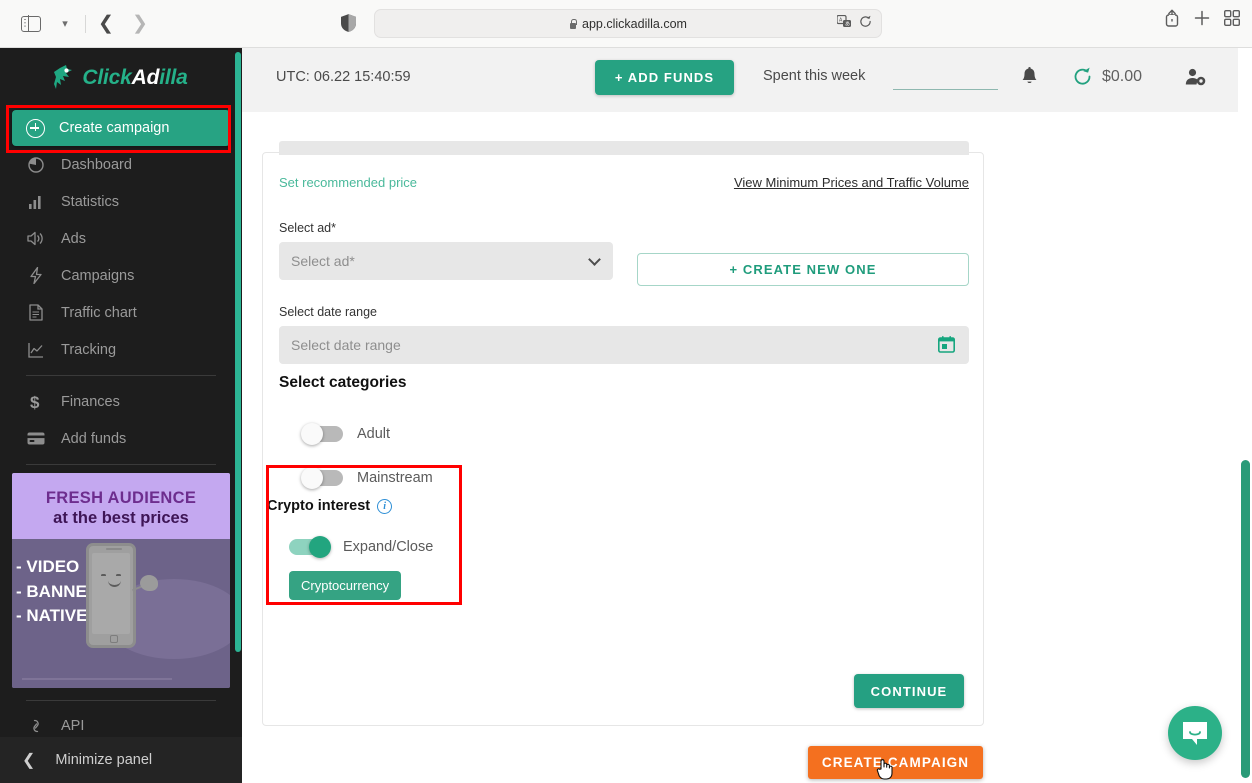  I want to click on mouse-cursor, so click(884, 769).